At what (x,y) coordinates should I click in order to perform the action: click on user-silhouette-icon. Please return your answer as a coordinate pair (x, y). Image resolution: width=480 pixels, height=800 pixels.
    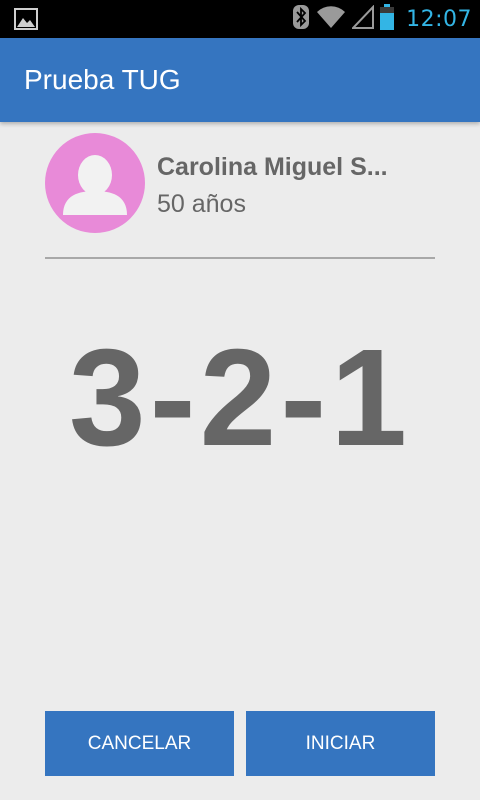
    Looking at the image, I should click on (95, 185).